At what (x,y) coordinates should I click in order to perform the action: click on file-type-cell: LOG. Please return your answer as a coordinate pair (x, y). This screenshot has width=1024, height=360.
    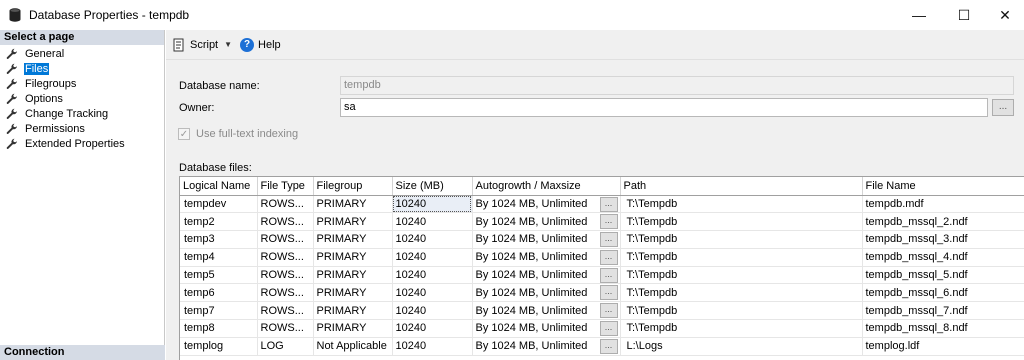
    Looking at the image, I should click on (285, 346).